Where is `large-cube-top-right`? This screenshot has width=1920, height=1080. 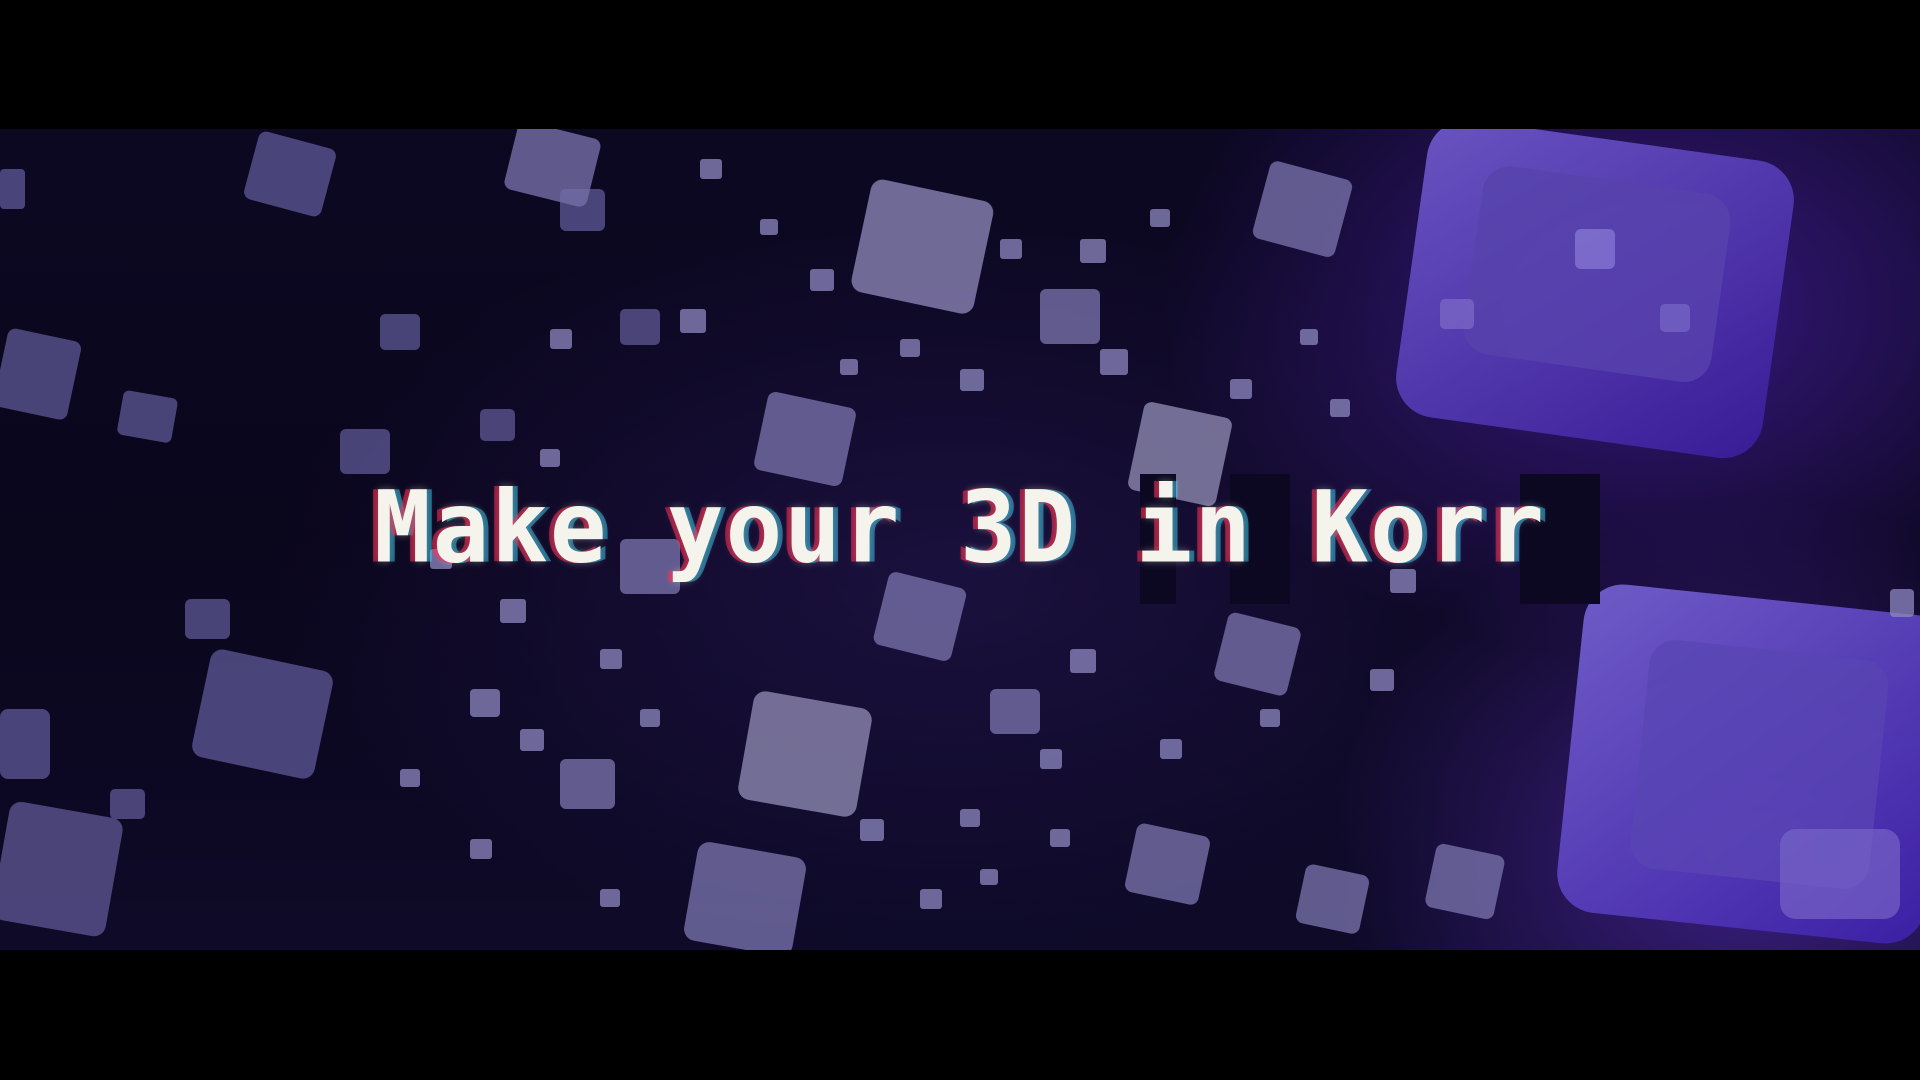 large-cube-top-right is located at coordinates (1595, 294).